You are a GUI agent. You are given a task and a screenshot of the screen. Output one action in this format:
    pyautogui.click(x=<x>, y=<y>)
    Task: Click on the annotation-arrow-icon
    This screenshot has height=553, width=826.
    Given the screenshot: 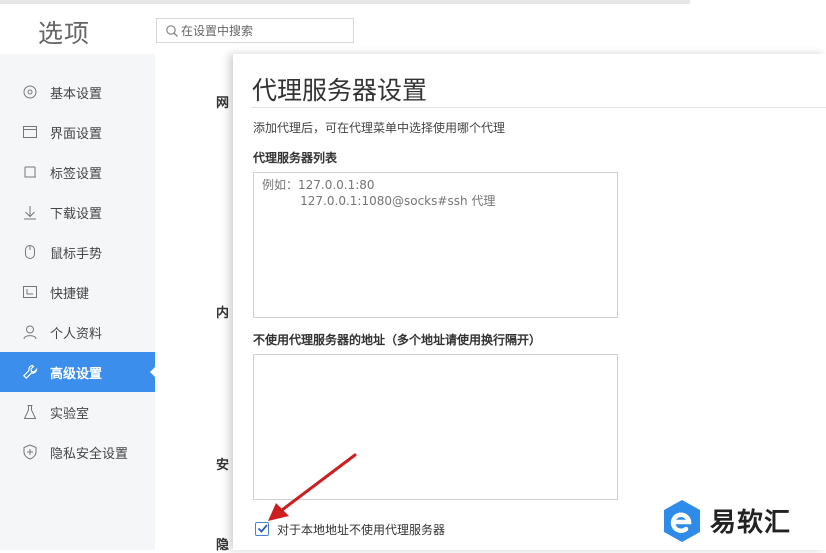 What is the action you would take?
    pyautogui.click(x=312, y=487)
    